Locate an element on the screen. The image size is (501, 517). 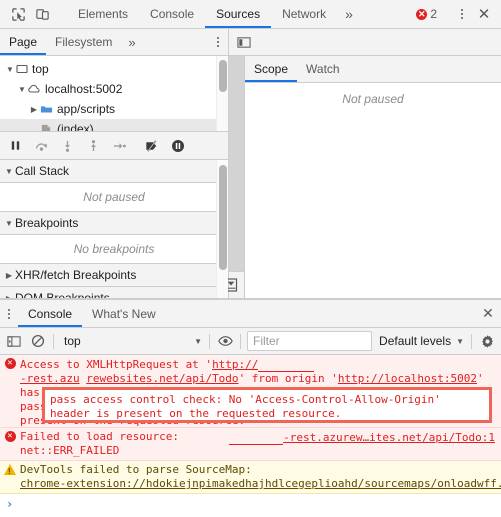
navigator-more-options-icon is located at coordinates (218, 42).